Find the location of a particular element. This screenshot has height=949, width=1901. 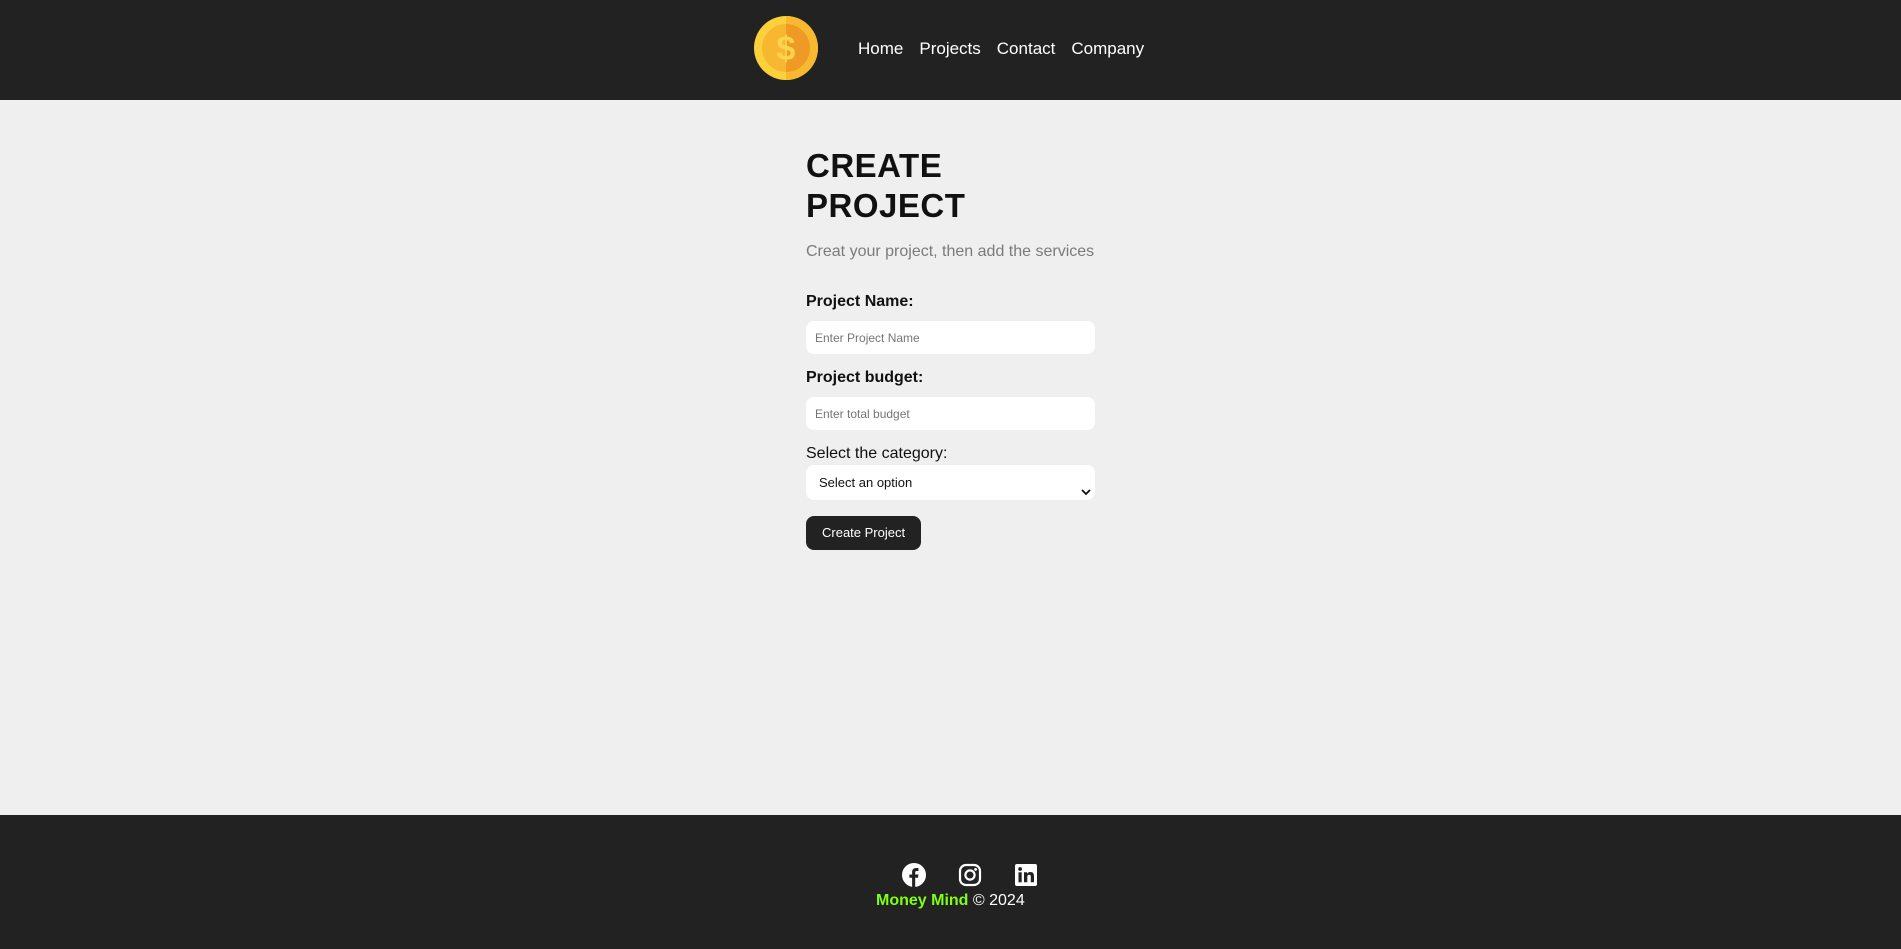

nav-link-home: Home is located at coordinates (880, 49).